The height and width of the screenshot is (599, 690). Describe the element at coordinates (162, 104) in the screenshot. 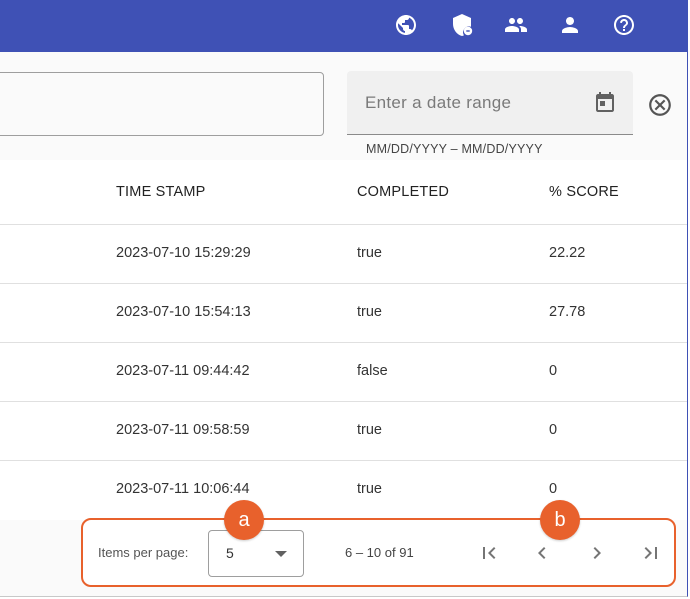

I see `search-input` at that location.